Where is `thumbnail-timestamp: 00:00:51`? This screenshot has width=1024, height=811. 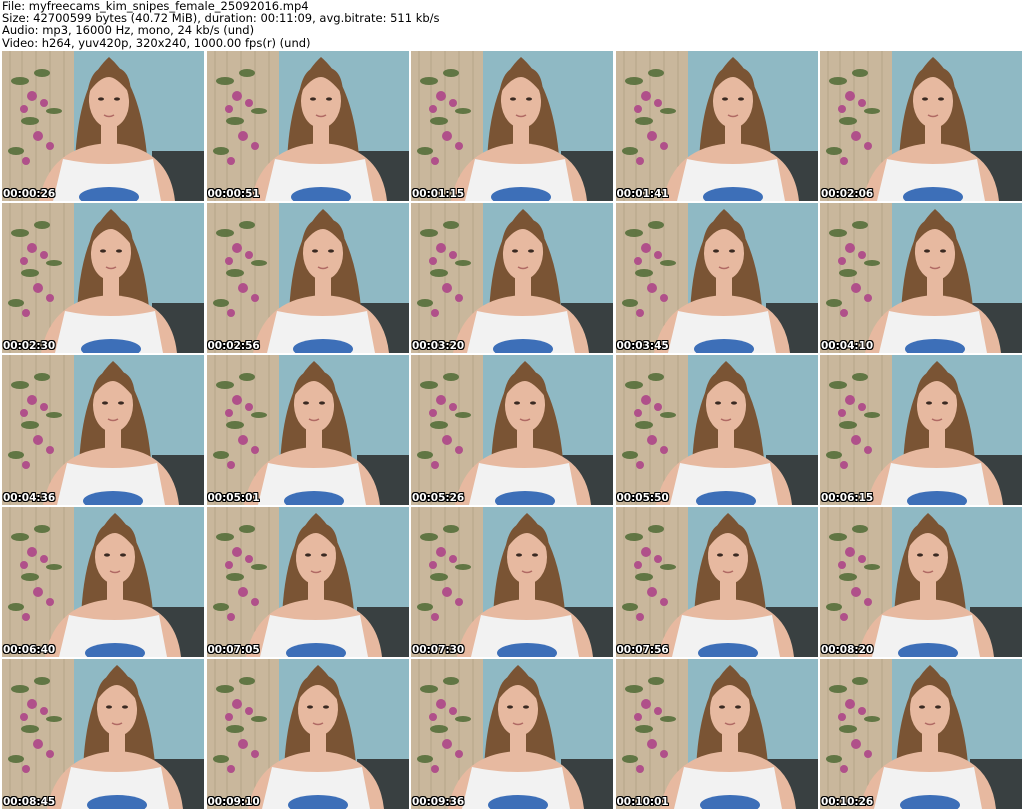 thumbnail-timestamp: 00:00:51 is located at coordinates (233, 194).